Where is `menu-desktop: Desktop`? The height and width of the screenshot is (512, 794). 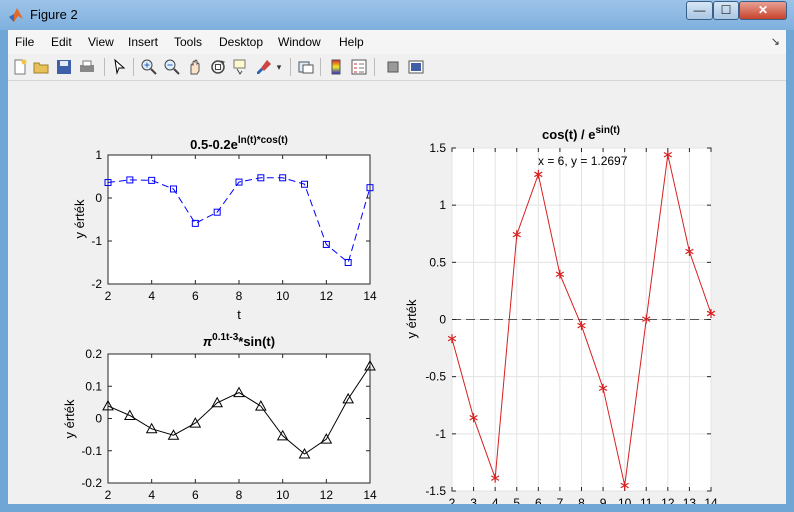
menu-desktop: Desktop is located at coordinates (241, 42).